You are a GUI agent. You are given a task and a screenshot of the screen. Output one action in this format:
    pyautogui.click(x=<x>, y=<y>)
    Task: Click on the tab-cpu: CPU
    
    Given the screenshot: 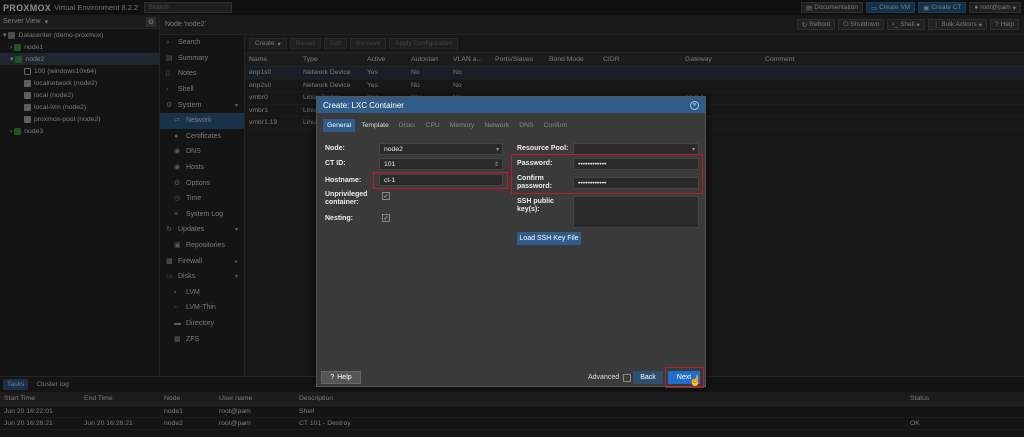 What is the action you would take?
    pyautogui.click(x=432, y=125)
    